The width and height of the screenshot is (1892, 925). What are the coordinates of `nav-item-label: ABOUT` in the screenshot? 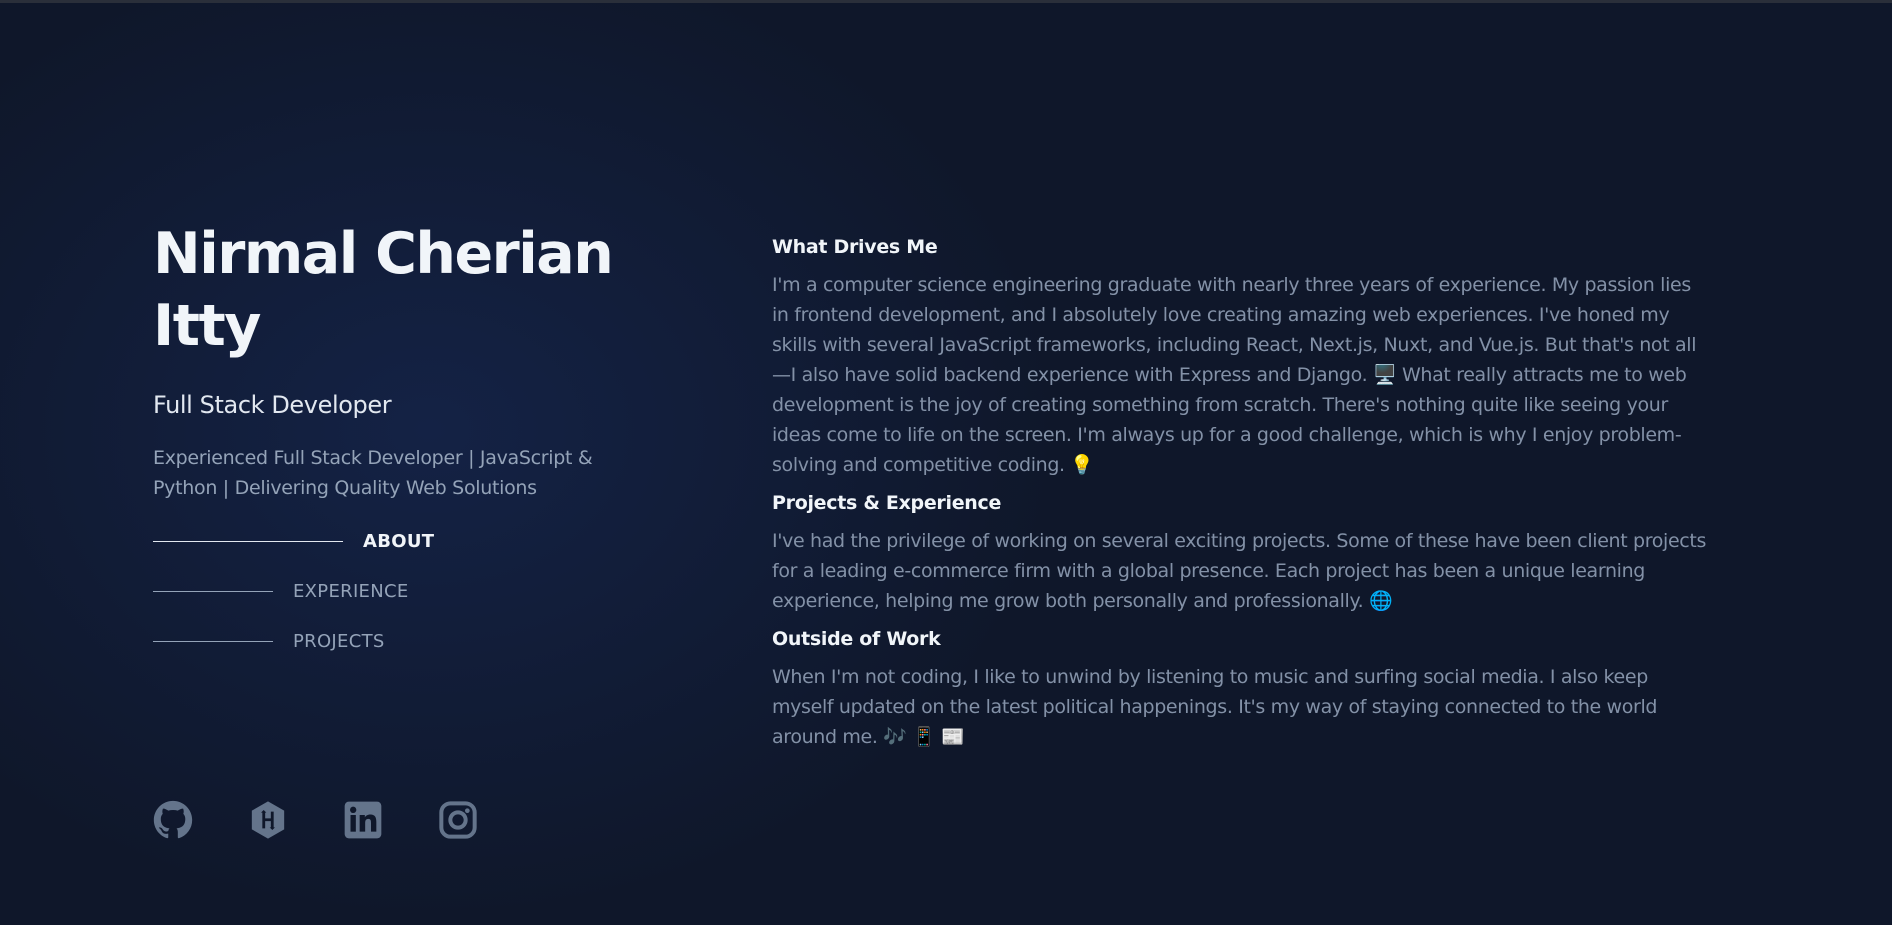 It's located at (399, 541).